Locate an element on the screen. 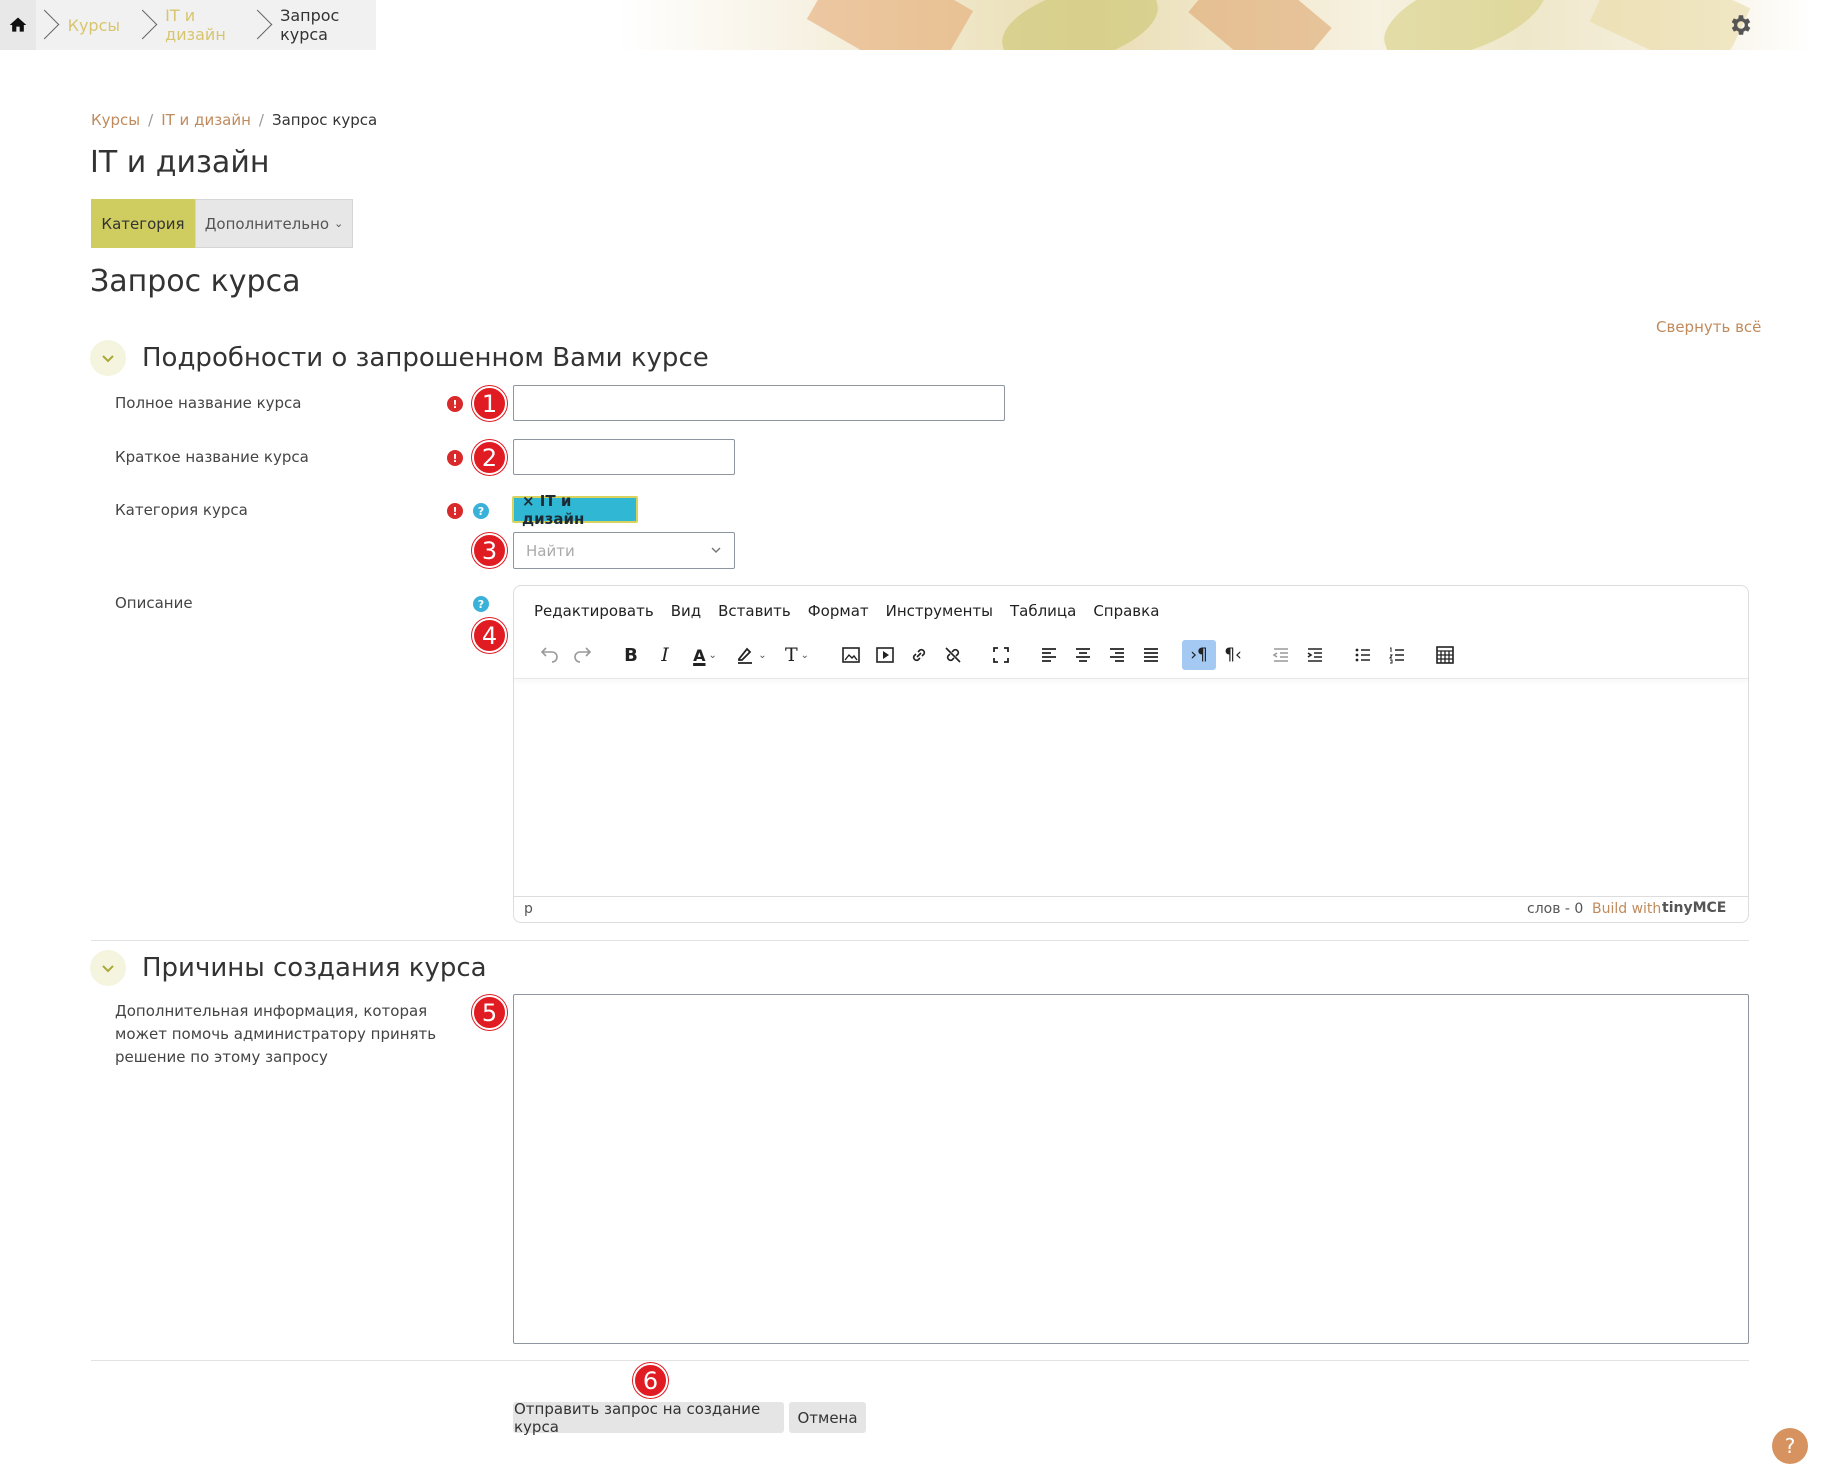 This screenshot has height=1467, width=1841. equation-button is located at coordinates (1445, 655).